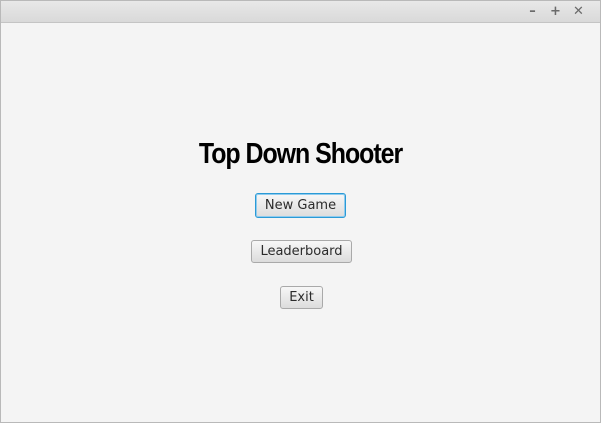 This screenshot has width=601, height=423. I want to click on window-titlebar: – + ✕, so click(300, 12).